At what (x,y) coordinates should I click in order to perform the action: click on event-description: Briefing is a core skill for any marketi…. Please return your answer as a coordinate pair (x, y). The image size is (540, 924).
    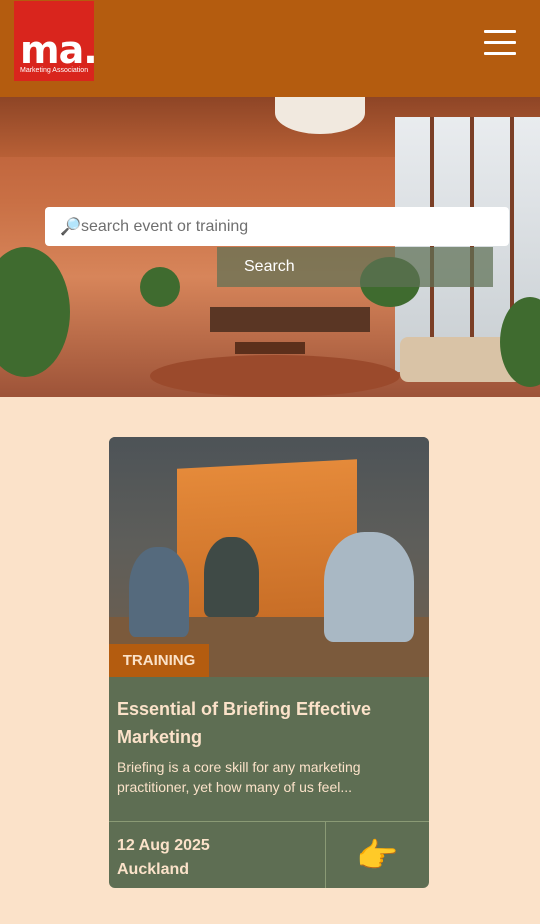
    Looking at the image, I should click on (239, 777).